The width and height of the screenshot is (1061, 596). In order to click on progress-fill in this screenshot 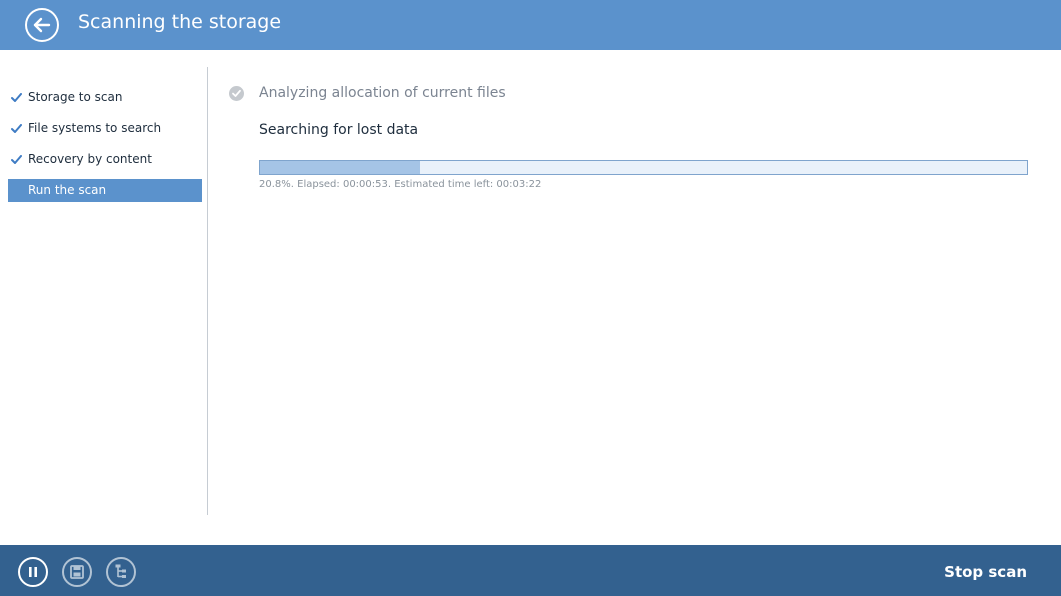, I will do `click(340, 167)`.